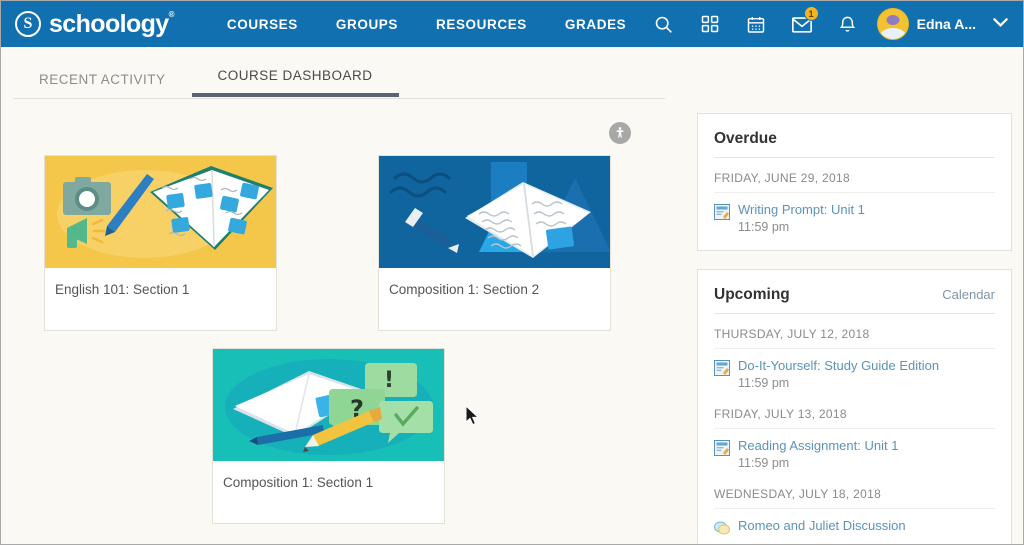 This screenshot has width=1024, height=545. What do you see at coordinates (295, 82) in the screenshot?
I see `tab-course-dashboard: COURSE DASHBOARD` at bounding box center [295, 82].